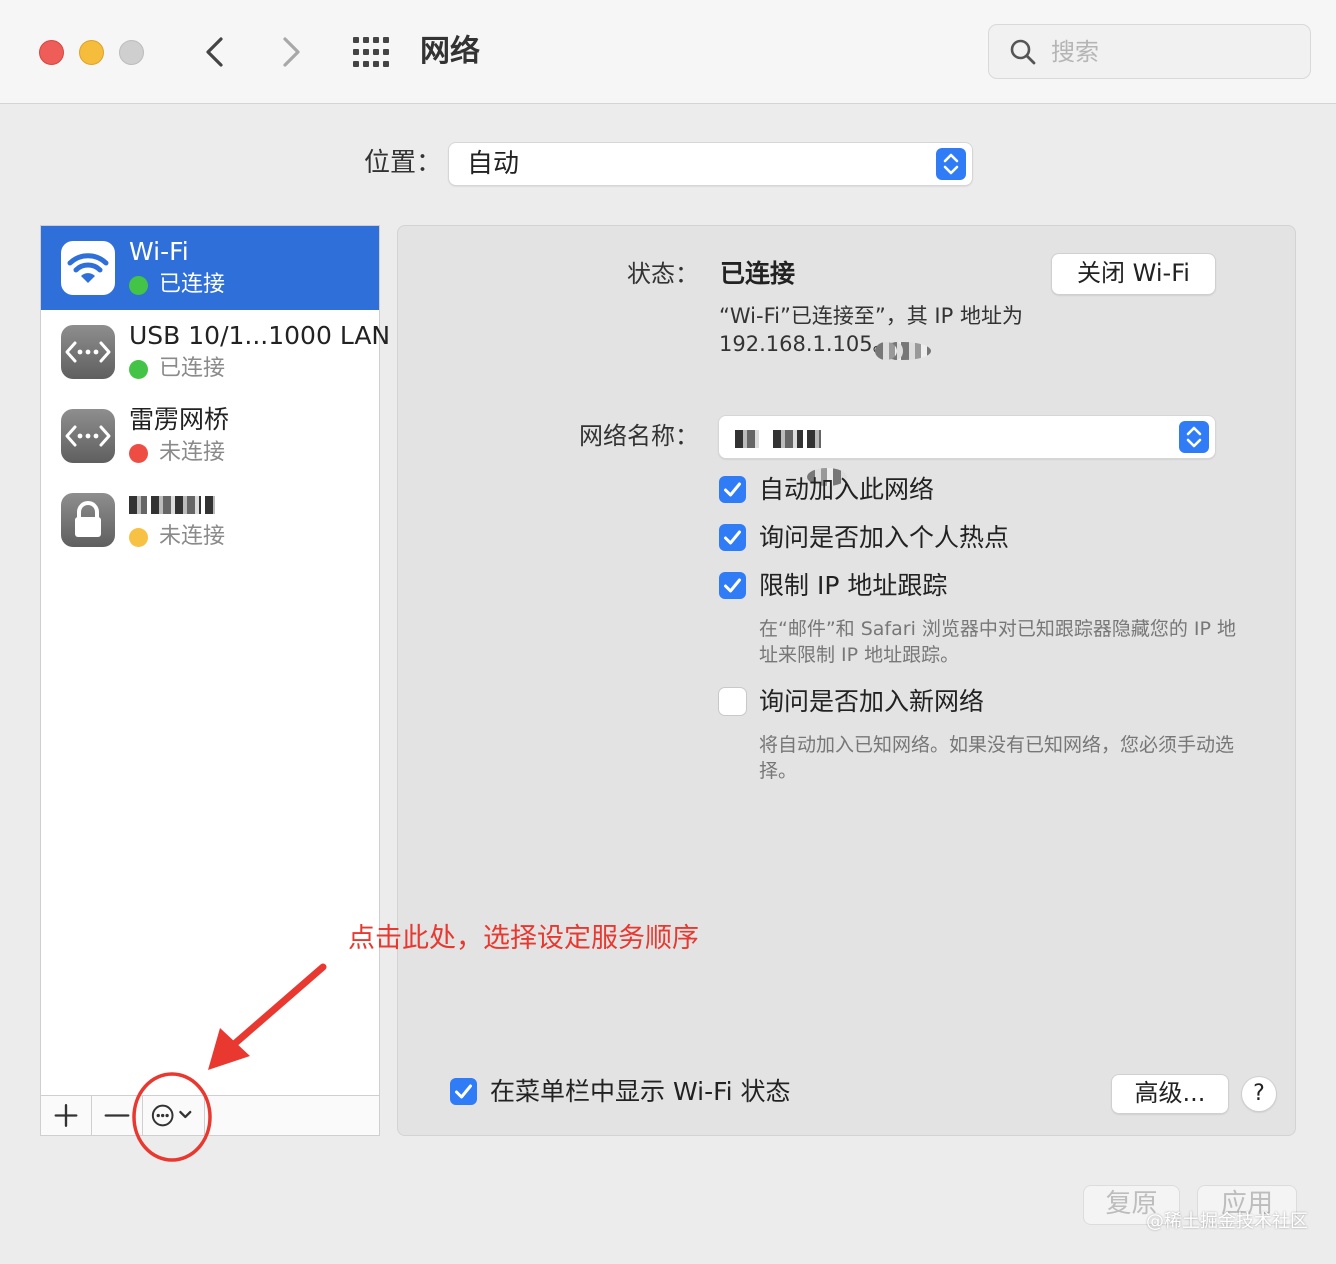  I want to click on network-name-label: 网络名称：, so click(639, 436).